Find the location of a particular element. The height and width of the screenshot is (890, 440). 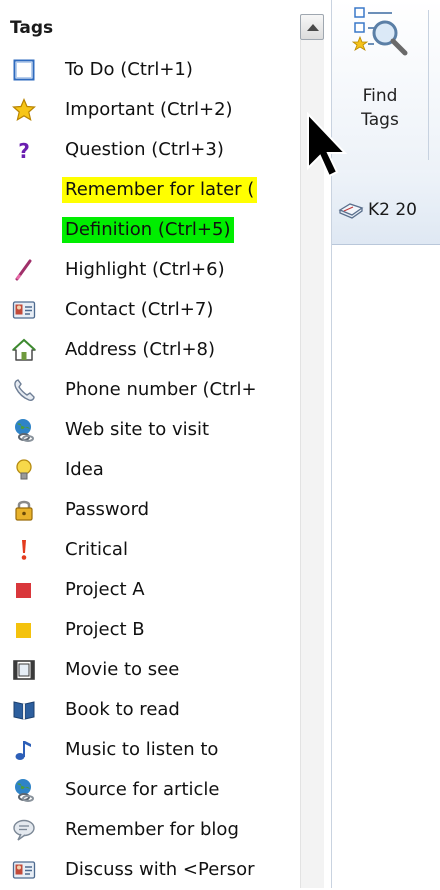

tag-label: Book to read is located at coordinates (122, 709).